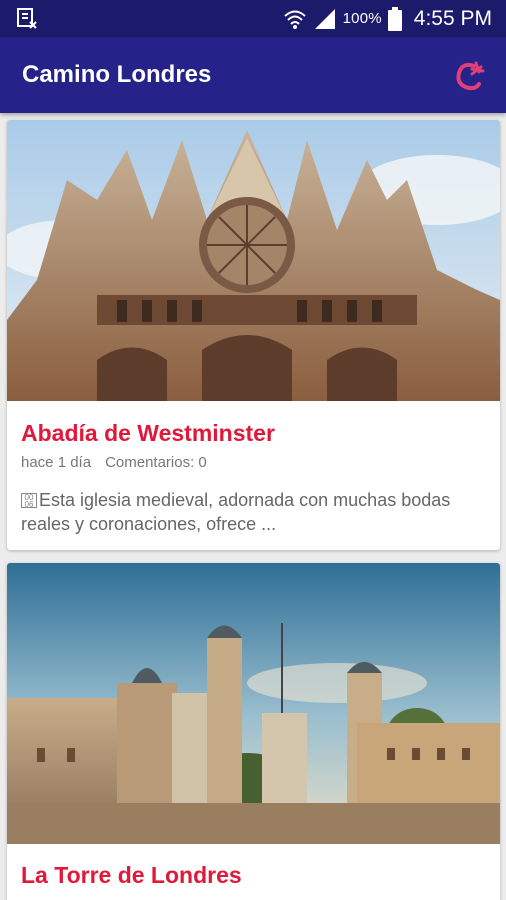  Describe the element at coordinates (253, 18) in the screenshot. I see `status-bar: 100% 4:55 PM` at that location.